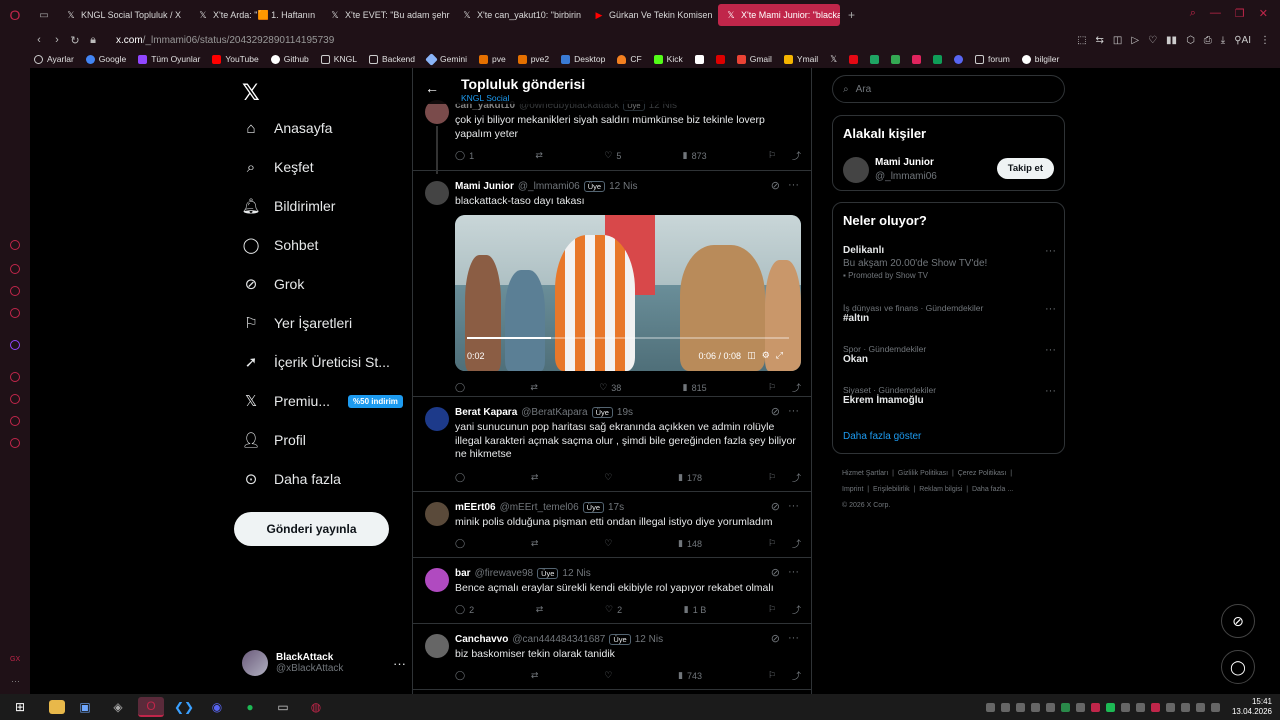 This screenshot has height=720, width=1280. Describe the element at coordinates (15, 269) in the screenshot. I see `messenger-icon` at that location.